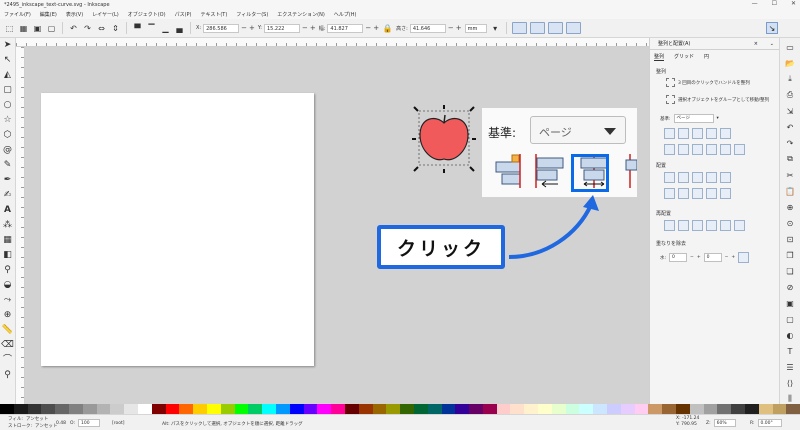 The height and width of the screenshot is (430, 800). What do you see at coordinates (427, 28) in the screenshot?
I see `height-input: 41.646` at bounding box center [427, 28].